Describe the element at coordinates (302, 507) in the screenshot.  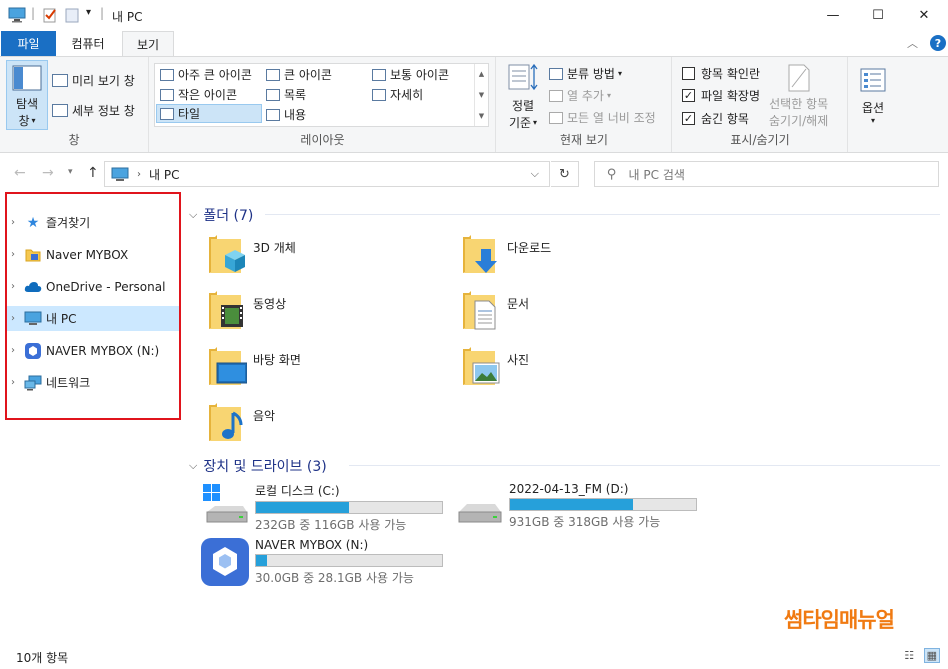
I see `drive-usage-fill` at that location.